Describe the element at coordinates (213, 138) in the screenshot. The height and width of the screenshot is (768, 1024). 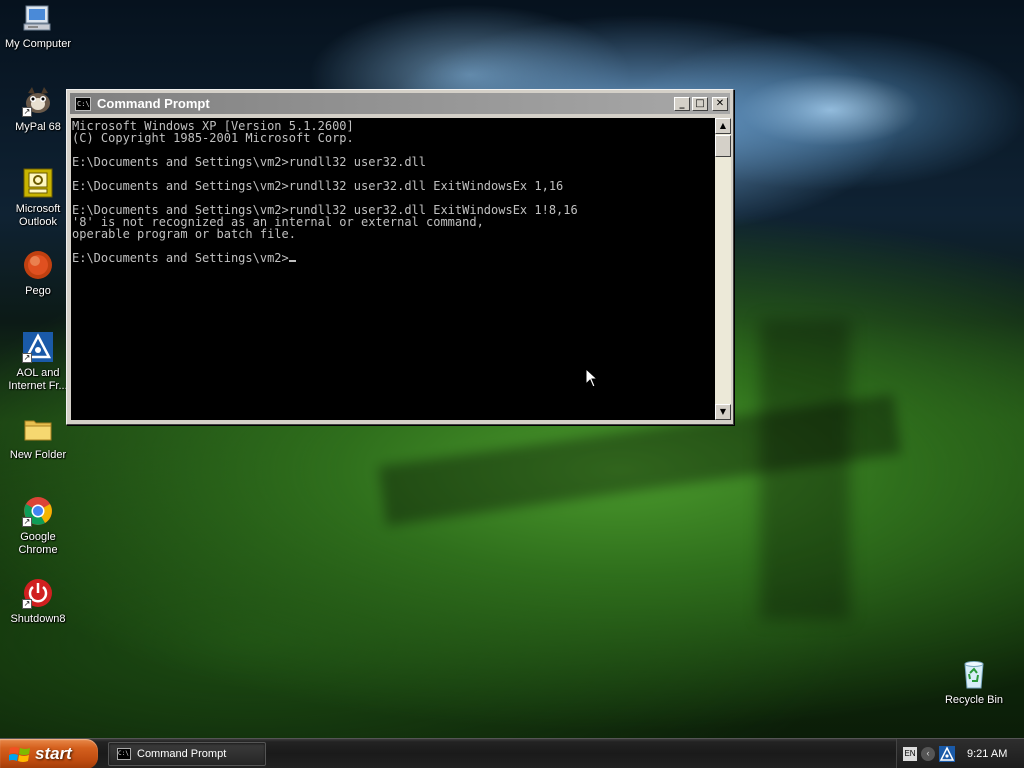
I see `console-line: (C) Copyright 1985-2001 Microsoft Corp.` at that location.